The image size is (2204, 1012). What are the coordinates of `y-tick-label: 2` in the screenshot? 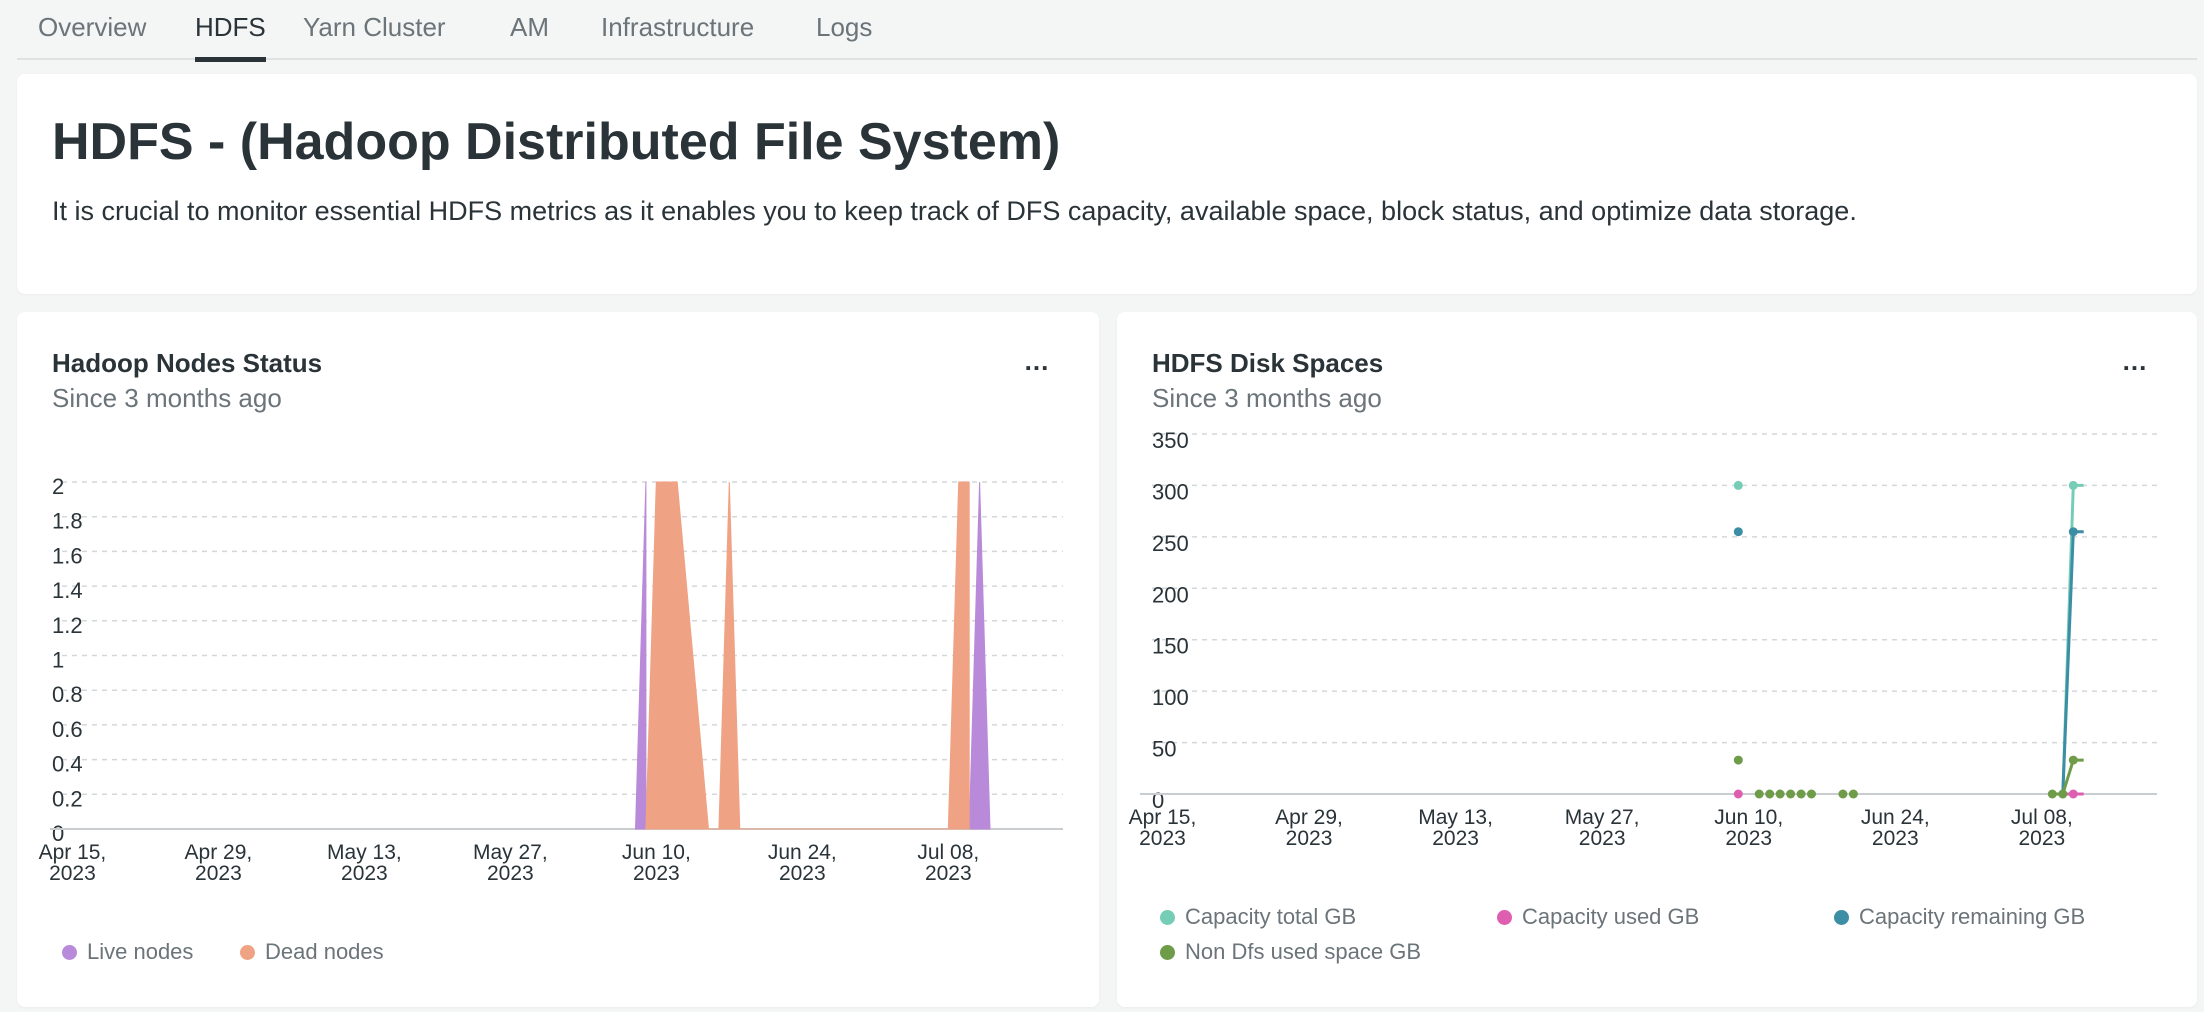 It's located at (58, 486).